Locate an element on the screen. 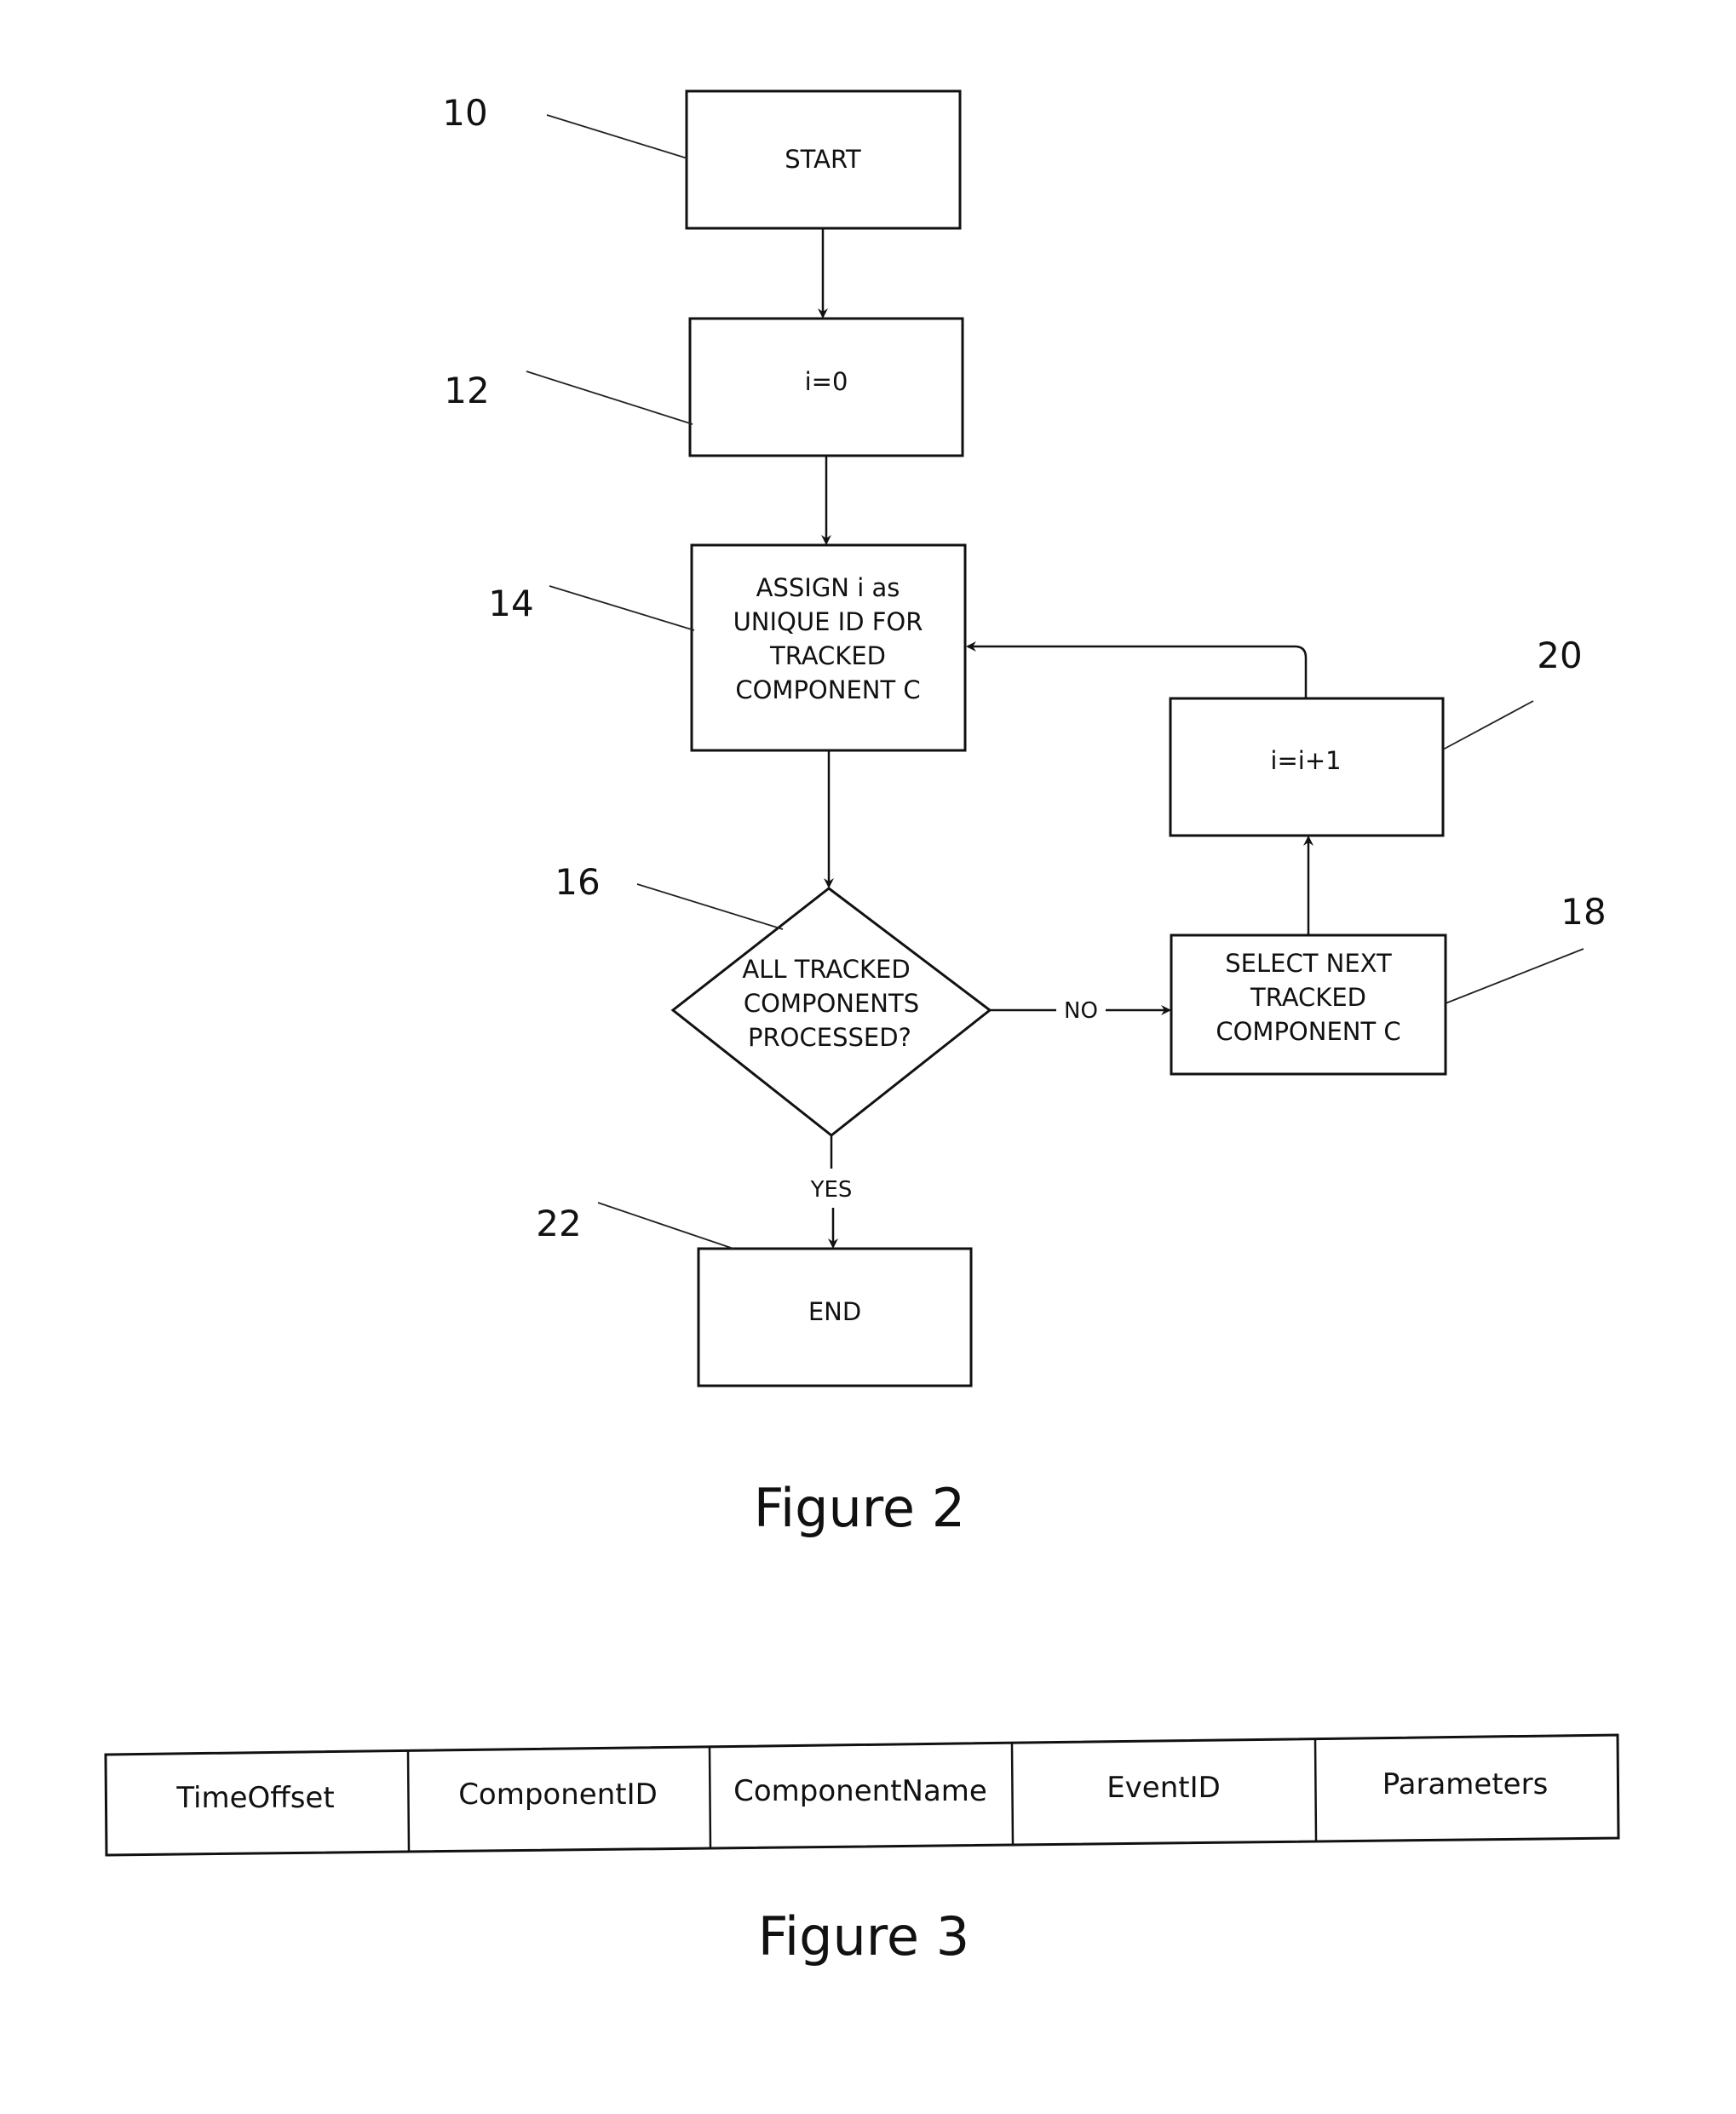 The height and width of the screenshot is (2114, 1736). column-header-component-name: ComponentName is located at coordinates (860, 1791).